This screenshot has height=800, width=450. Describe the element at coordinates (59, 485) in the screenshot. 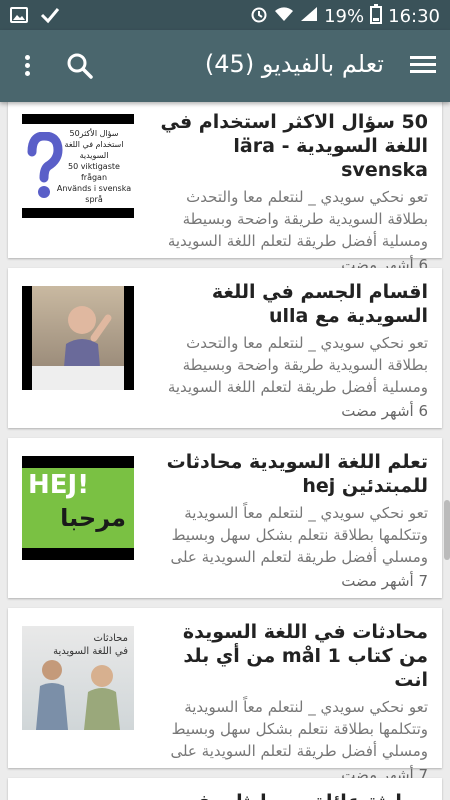

I see `thumb-text-1: HEJ!` at that location.